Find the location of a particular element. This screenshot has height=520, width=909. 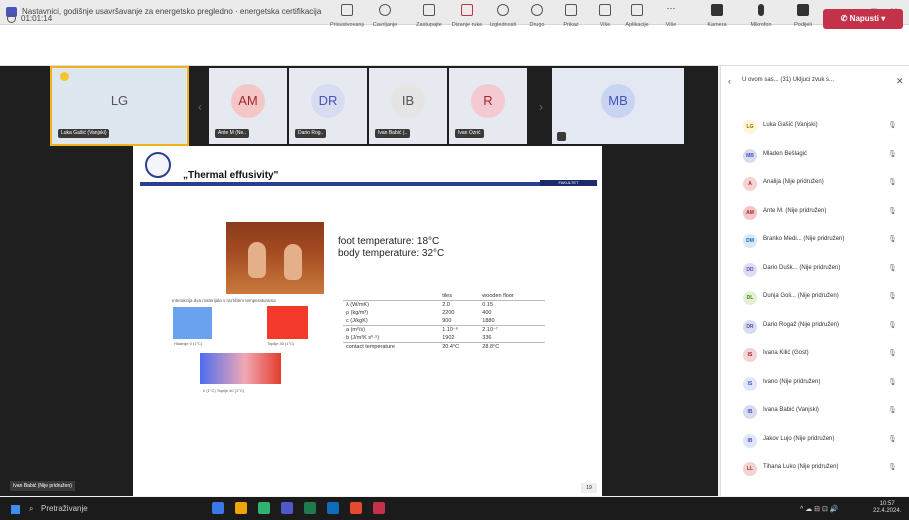

video-tile-ib: IB Ivan Babić (.. is located at coordinates (408, 106).